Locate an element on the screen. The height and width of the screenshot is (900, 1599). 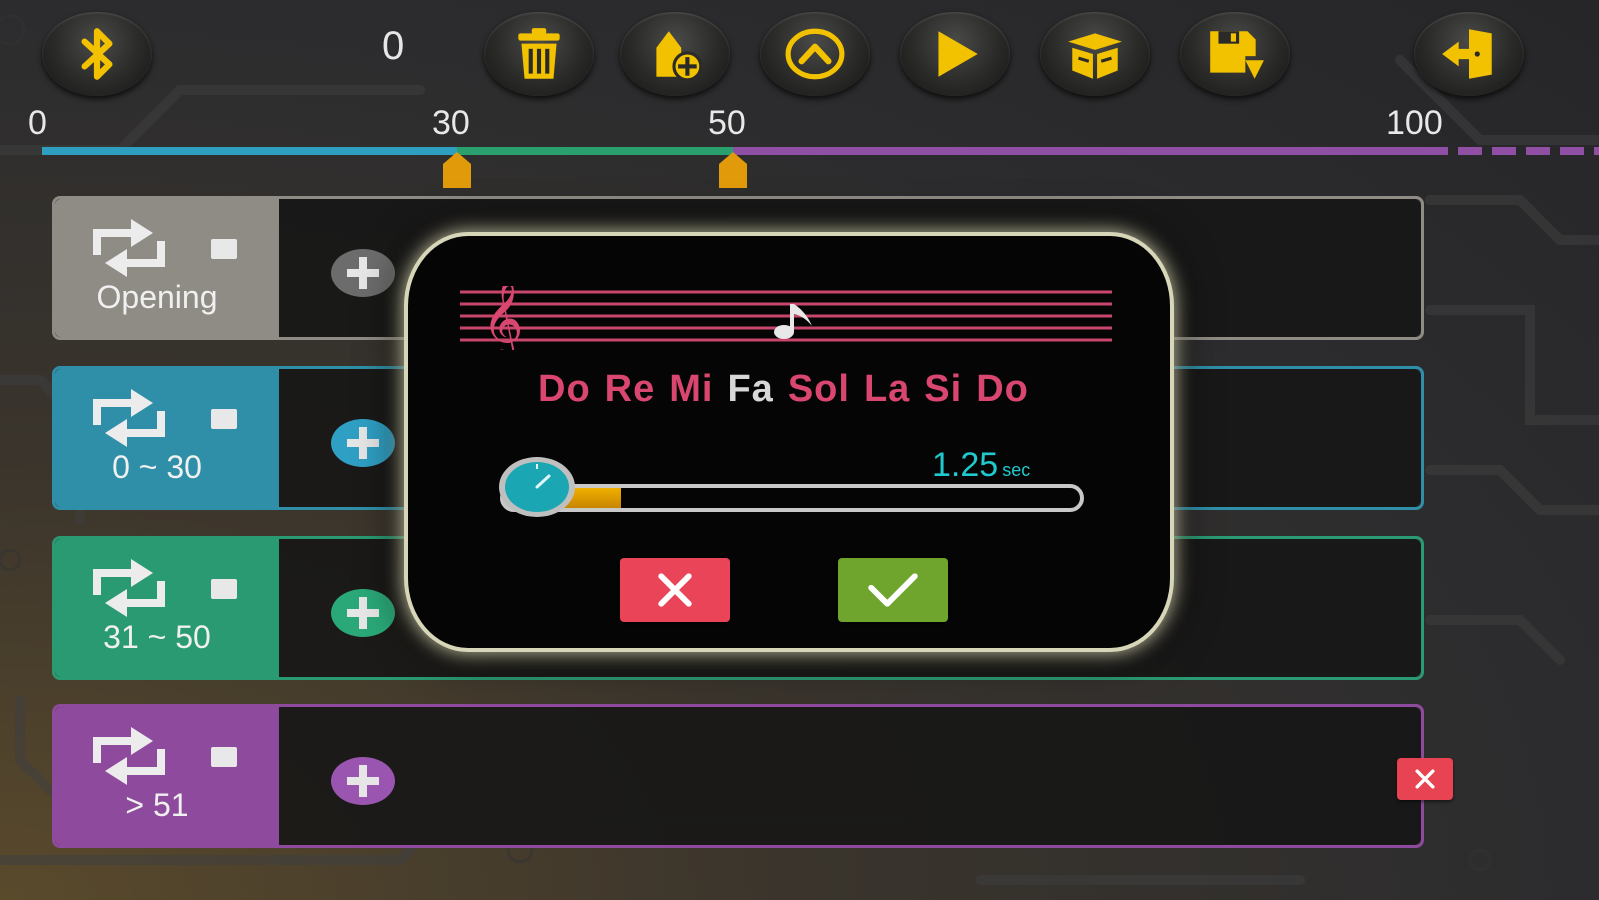
row-51-plus: > 51 is located at coordinates (738, 776).